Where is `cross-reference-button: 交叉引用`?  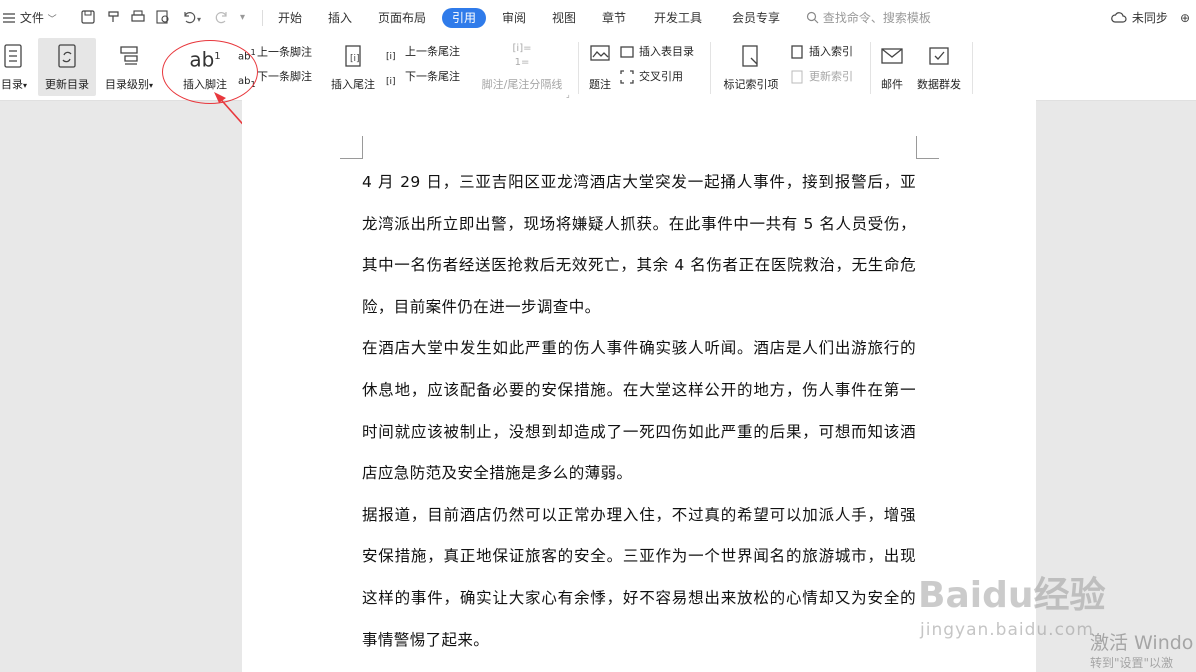 cross-reference-button: 交叉引用 is located at coordinates (651, 77).